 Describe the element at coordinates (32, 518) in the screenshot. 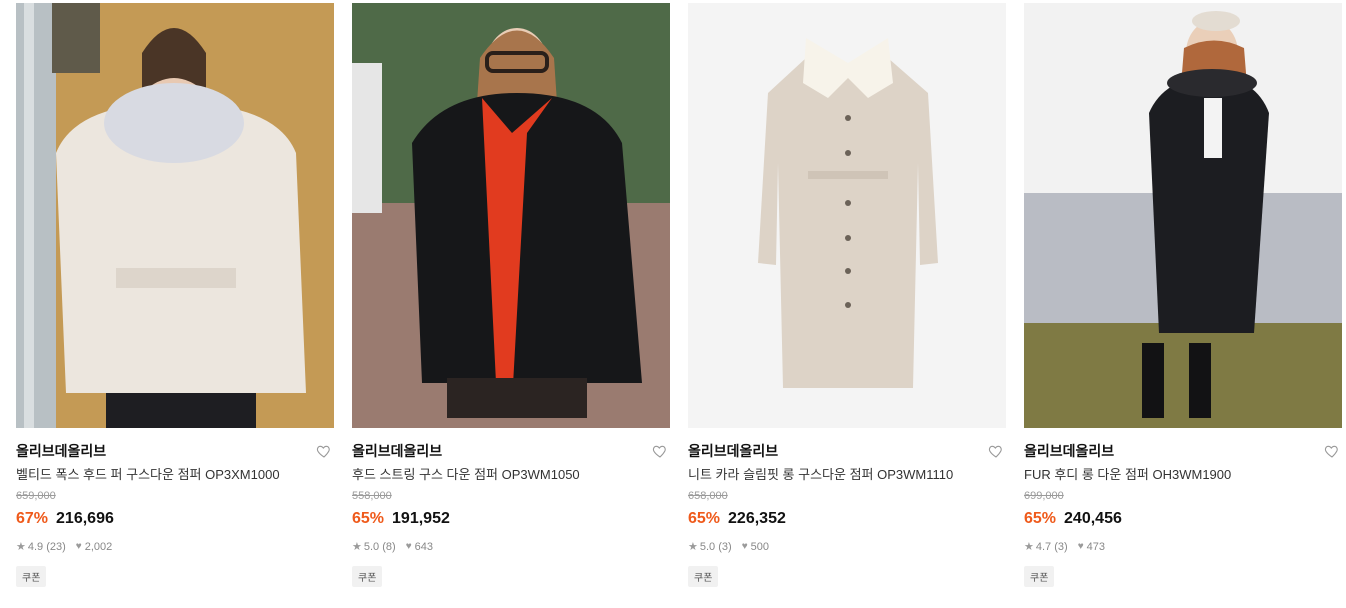

I see `discount-rate: 67%` at that location.